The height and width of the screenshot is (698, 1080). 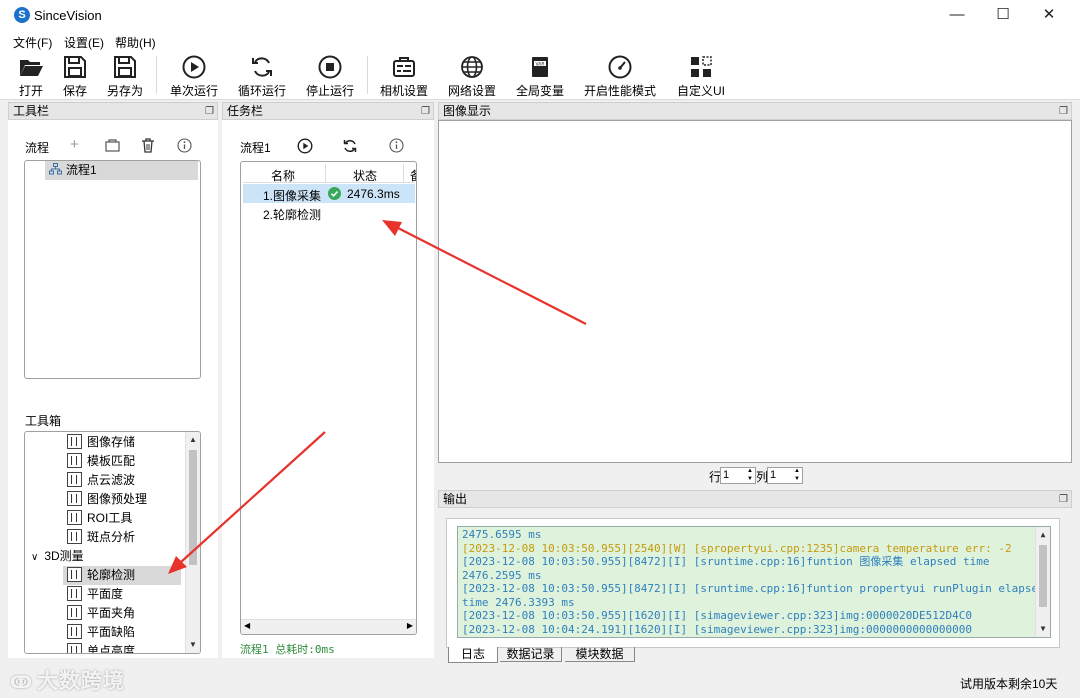 What do you see at coordinates (283, 175) in the screenshot?
I see `column-name-header: 名称` at bounding box center [283, 175].